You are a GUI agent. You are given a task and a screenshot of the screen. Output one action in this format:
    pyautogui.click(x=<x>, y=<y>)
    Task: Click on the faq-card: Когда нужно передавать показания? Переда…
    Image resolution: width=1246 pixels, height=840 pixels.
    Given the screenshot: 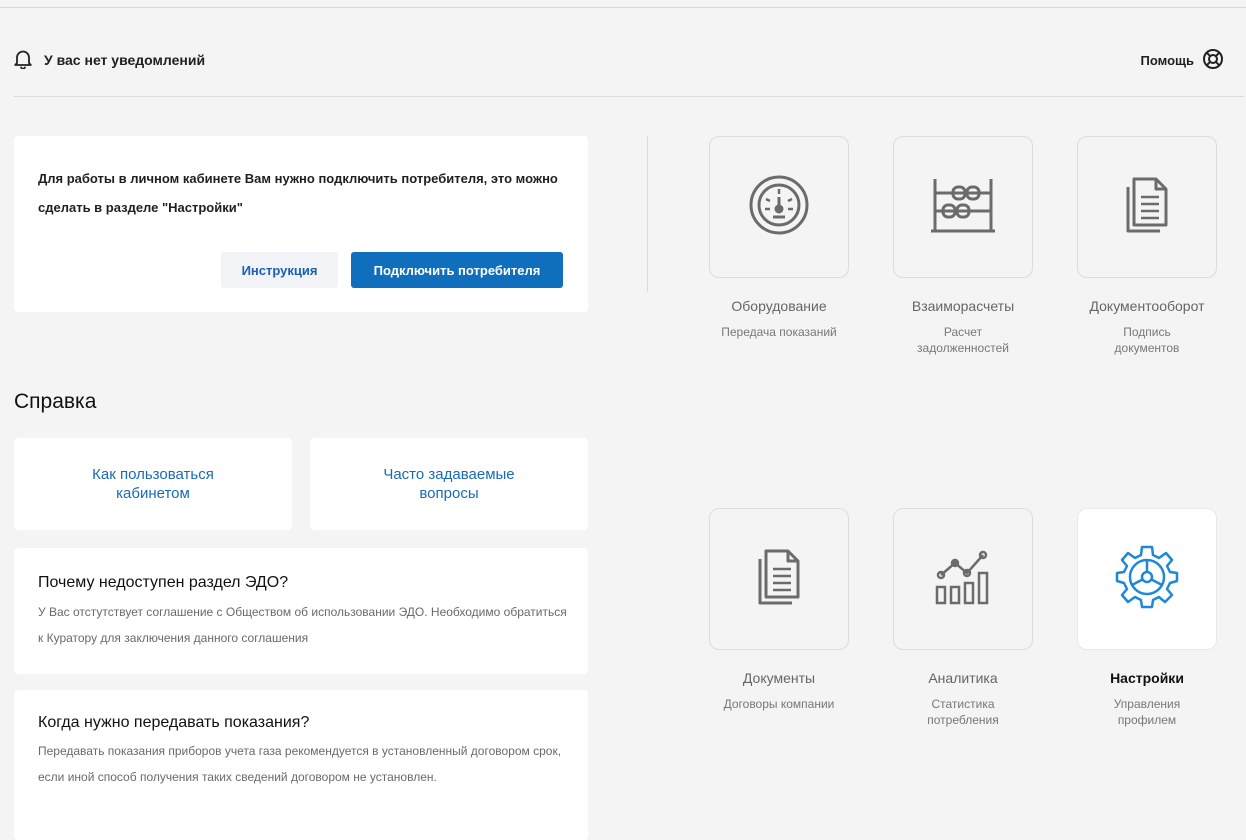 What is the action you would take?
    pyautogui.click(x=301, y=765)
    